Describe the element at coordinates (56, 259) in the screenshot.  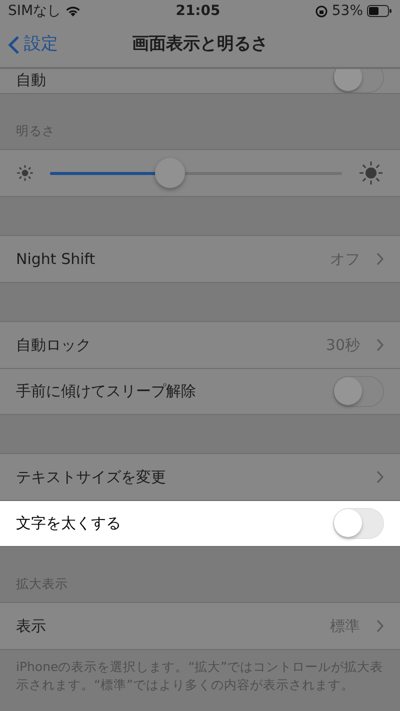
I see `setting-label: Night Shift` at that location.